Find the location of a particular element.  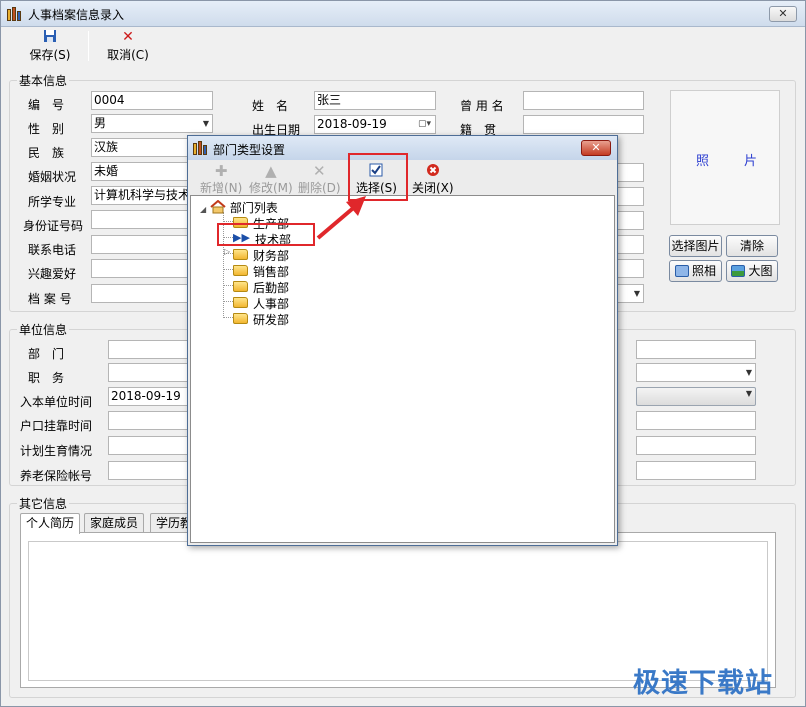

edit-label: 修改(M) is located at coordinates (271, 188).